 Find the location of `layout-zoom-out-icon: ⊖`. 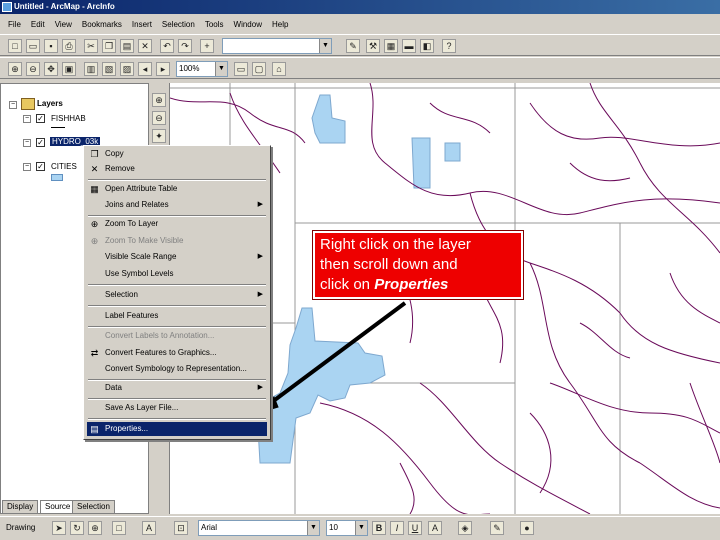

layout-zoom-out-icon: ⊖ is located at coordinates (33, 69).